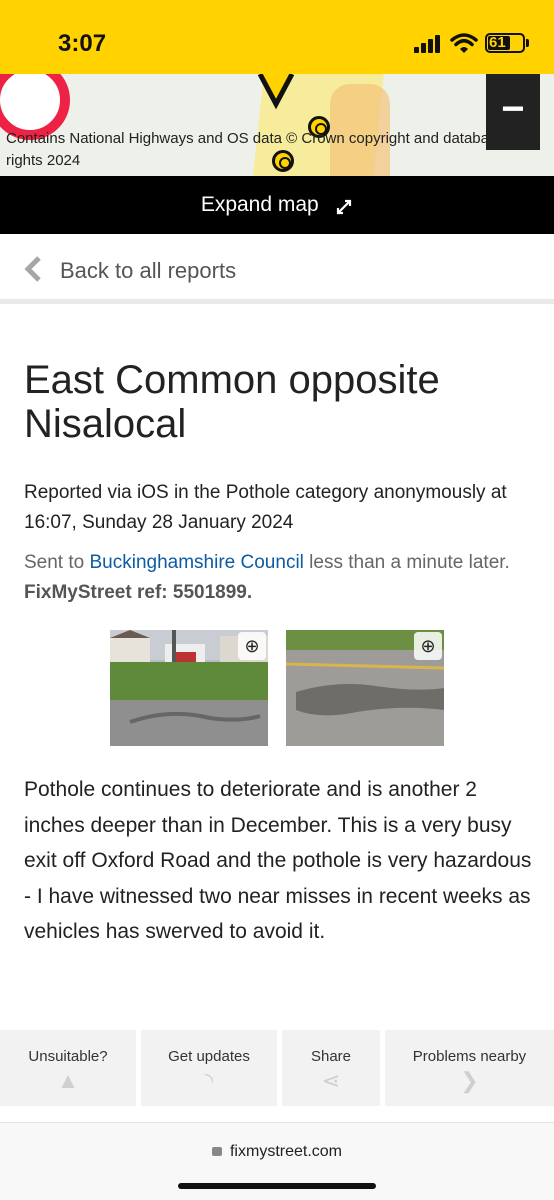  What do you see at coordinates (148, 270) in the screenshot?
I see `back-label: Back to all reports` at bounding box center [148, 270].